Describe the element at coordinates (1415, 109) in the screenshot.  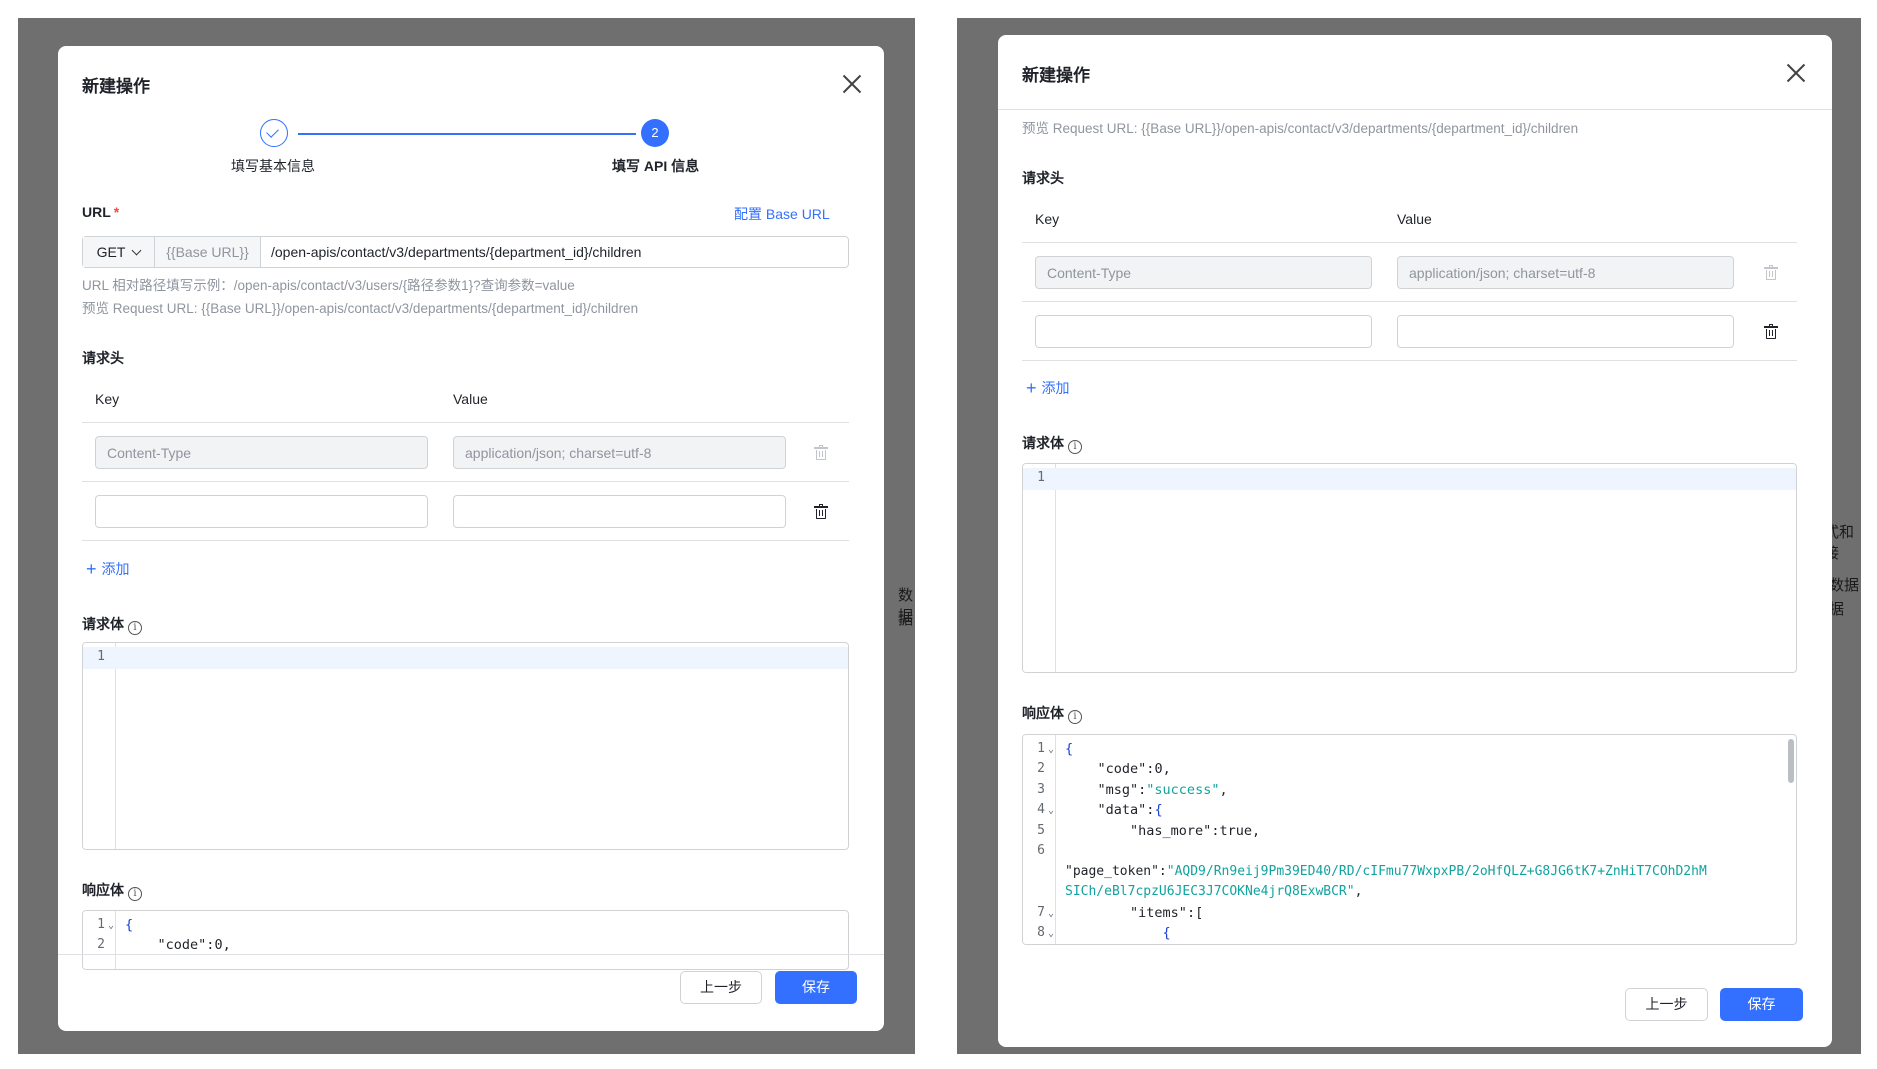
I see `header-divider` at that location.